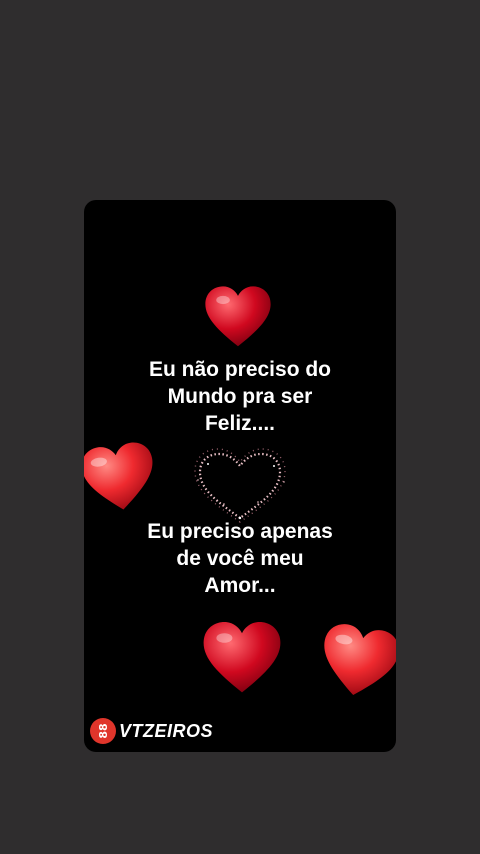 The width and height of the screenshot is (480, 854). I want to click on message-line: Mundo pra ser, so click(240, 396).